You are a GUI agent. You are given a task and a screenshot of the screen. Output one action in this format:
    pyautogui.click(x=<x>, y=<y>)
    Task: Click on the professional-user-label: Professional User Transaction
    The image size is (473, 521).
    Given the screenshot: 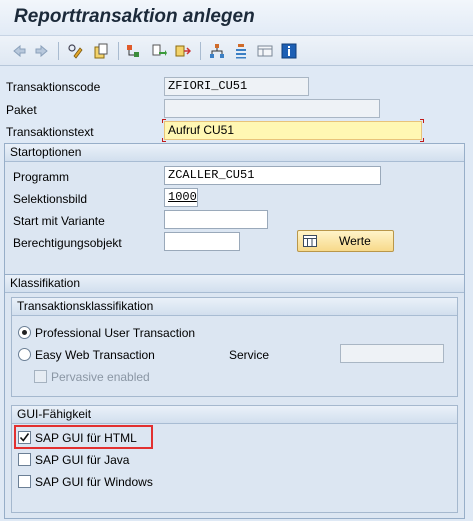 What is the action you would take?
    pyautogui.click(x=115, y=333)
    